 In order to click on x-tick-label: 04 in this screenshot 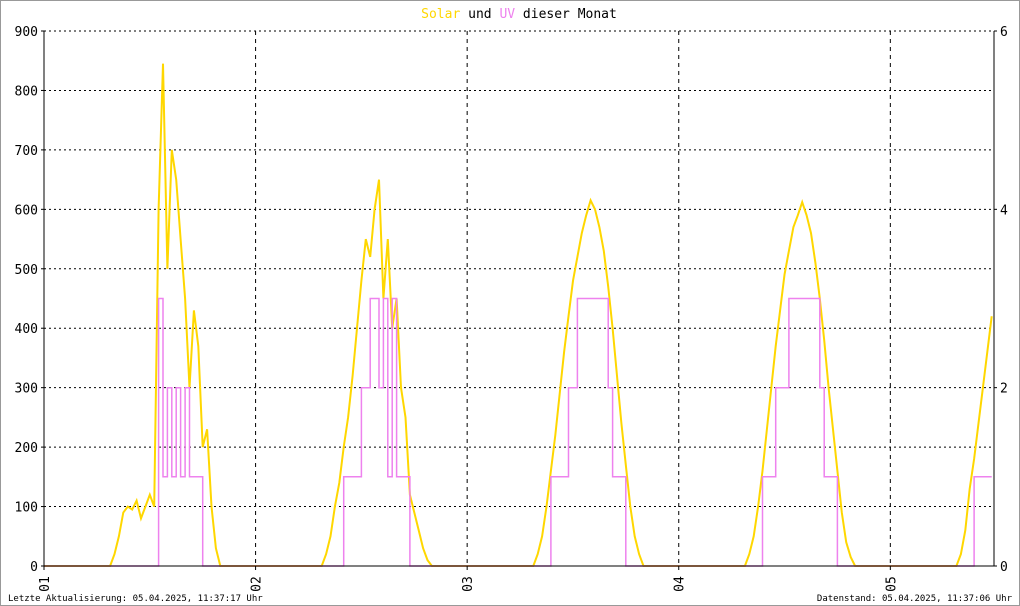, I will do `click(680, 584)`.